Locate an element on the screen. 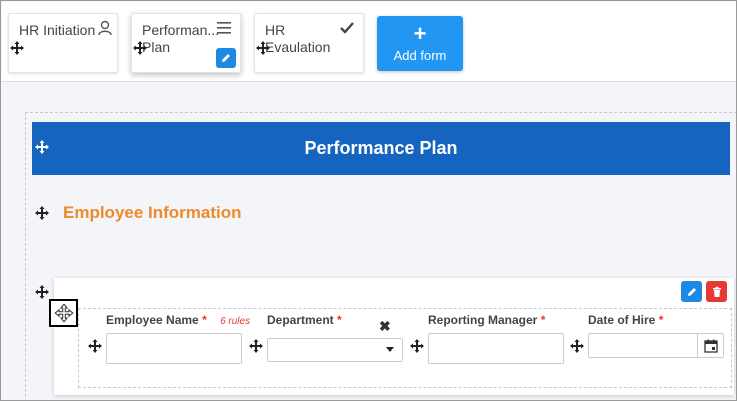  banner-title: Performance Plan is located at coordinates (381, 148).